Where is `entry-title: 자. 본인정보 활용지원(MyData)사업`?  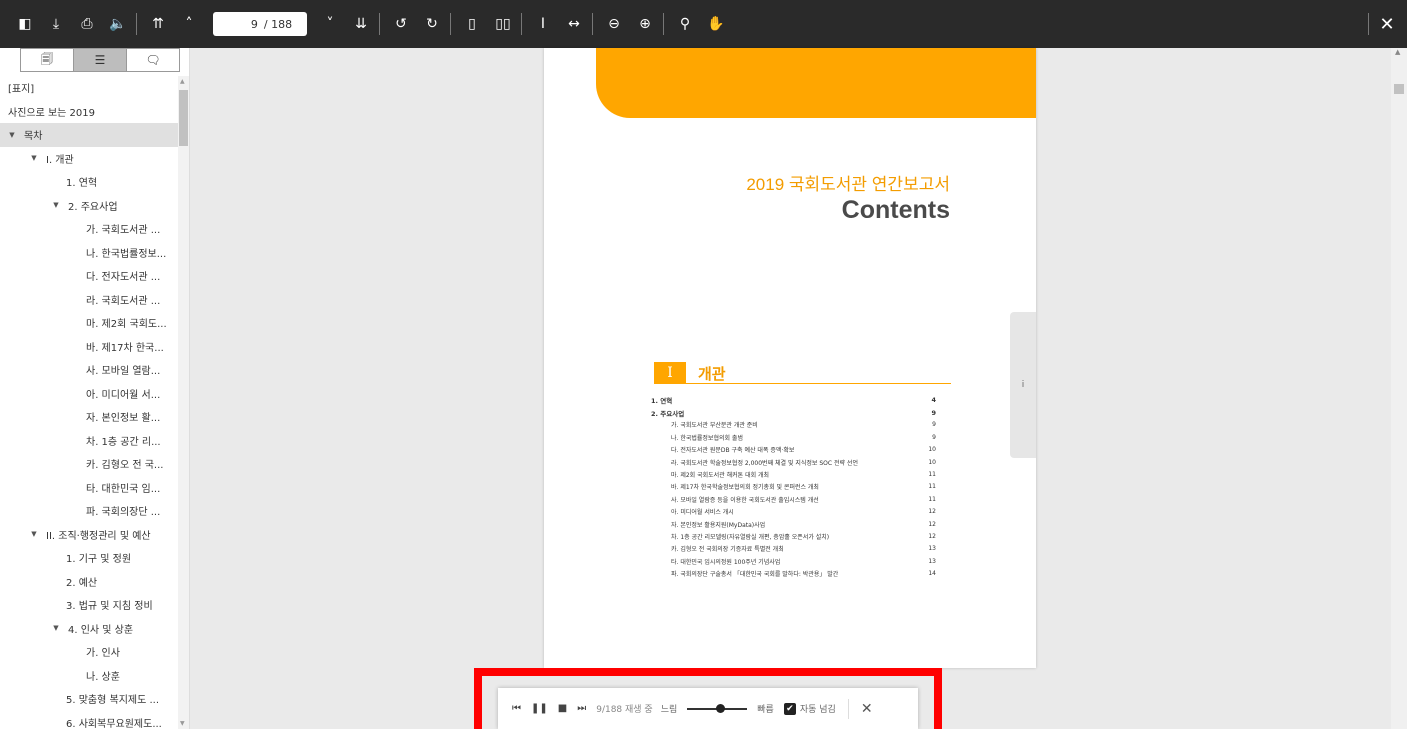 entry-title: 자. 본인정보 활용지원(MyData)사업 is located at coordinates (718, 525).